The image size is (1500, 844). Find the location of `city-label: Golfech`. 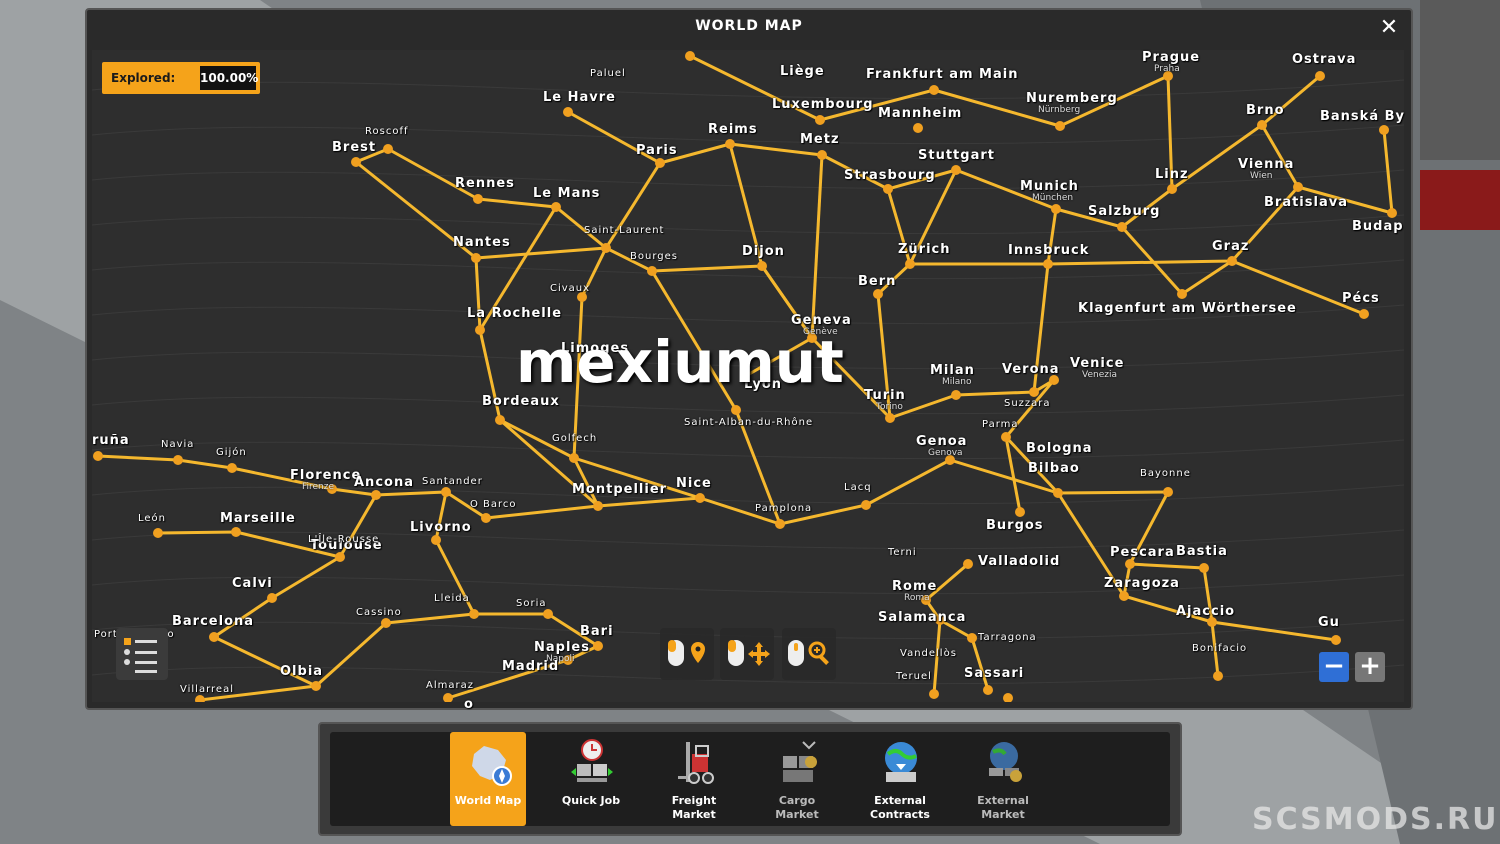

city-label: Golfech is located at coordinates (574, 438).